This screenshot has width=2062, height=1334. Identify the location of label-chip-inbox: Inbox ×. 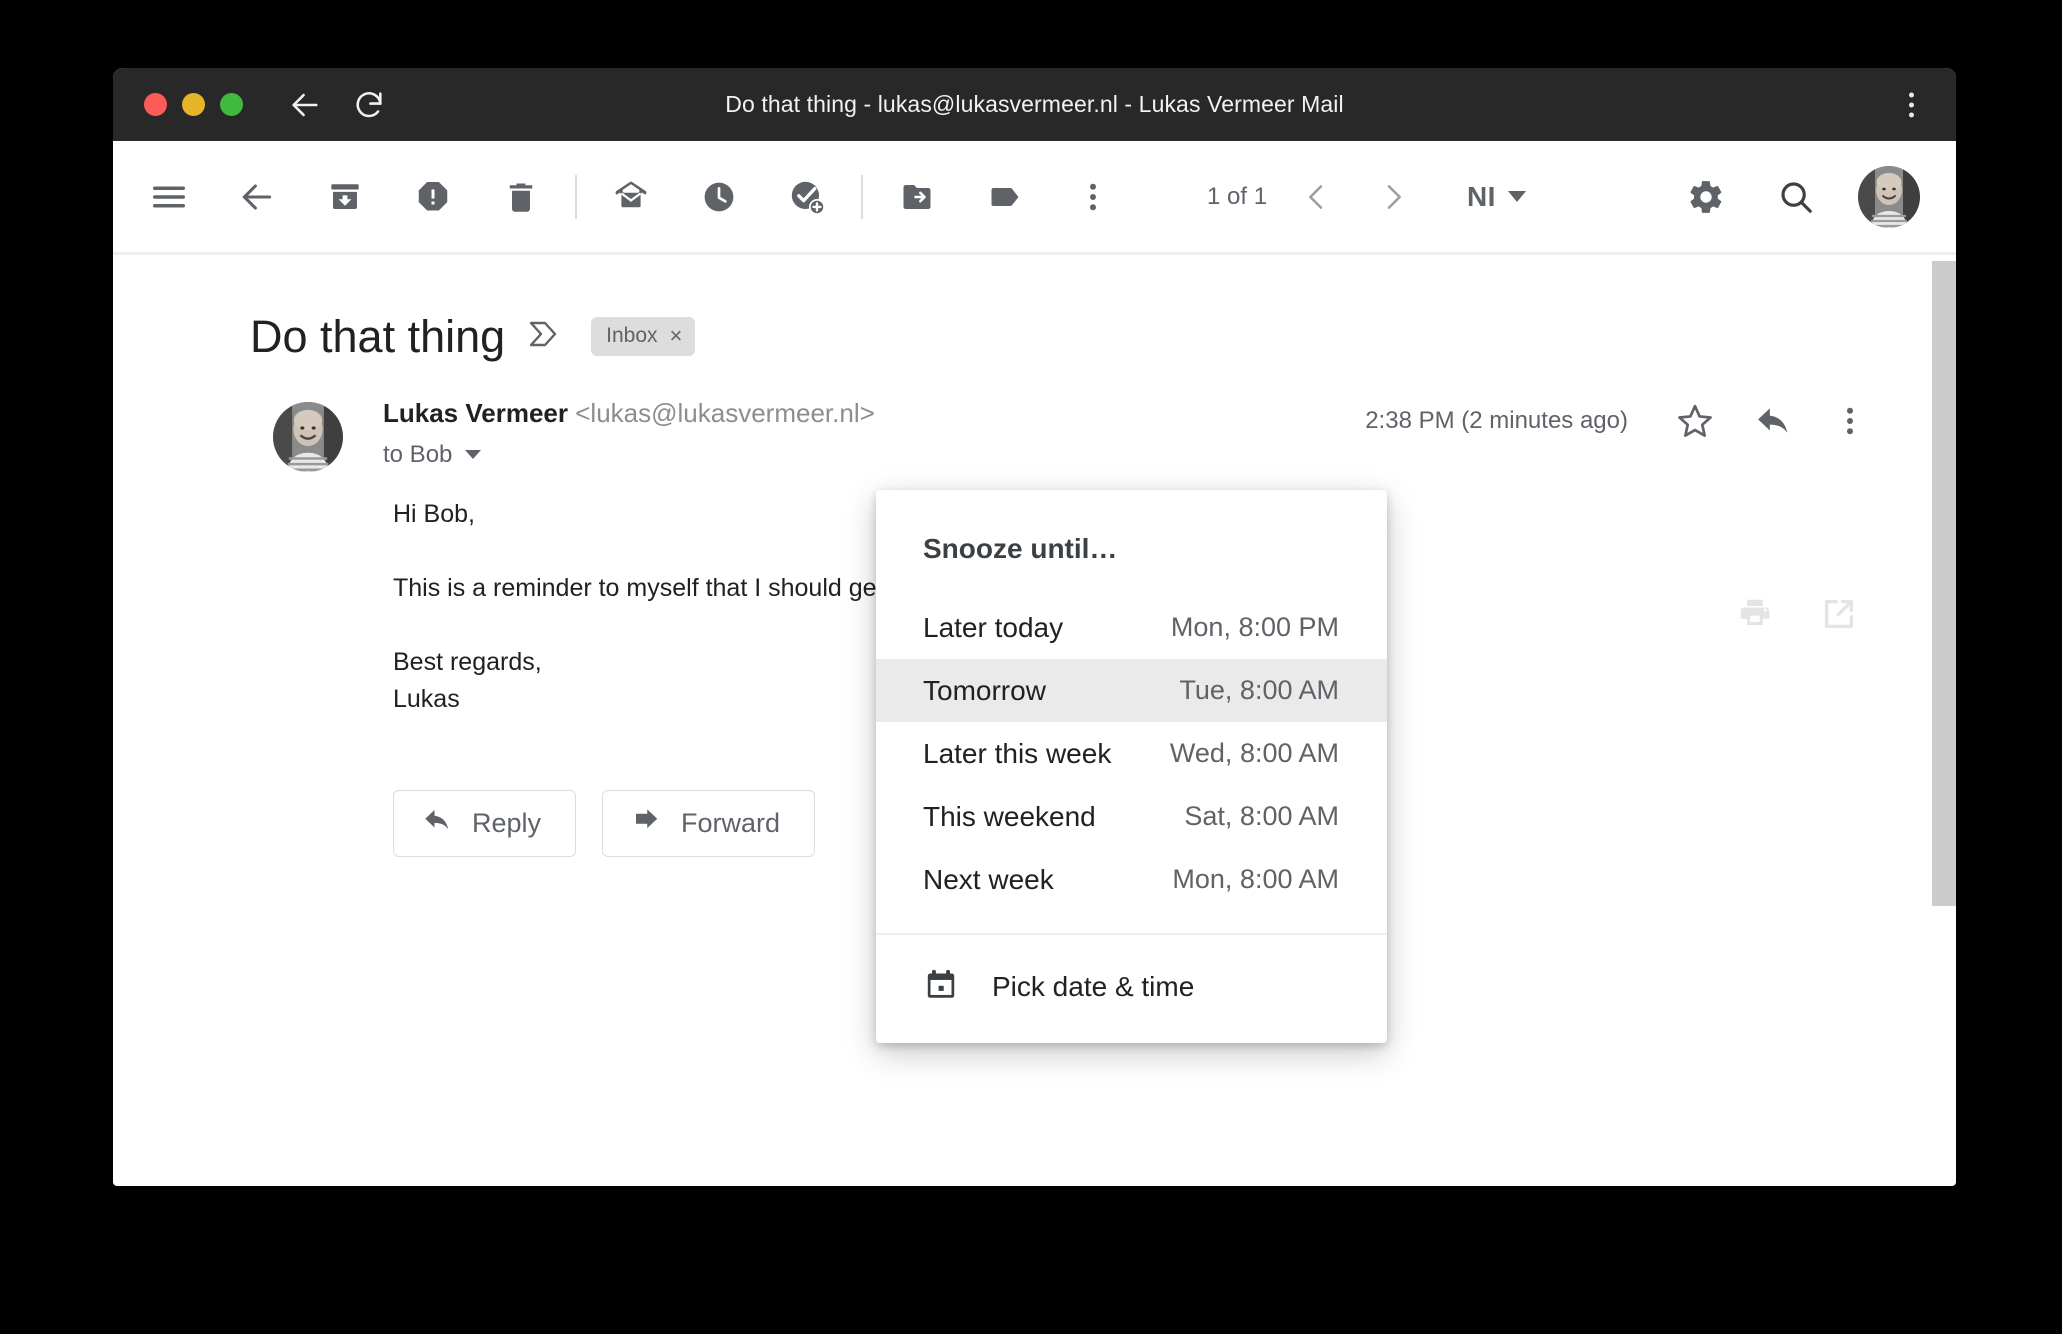
(643, 337).